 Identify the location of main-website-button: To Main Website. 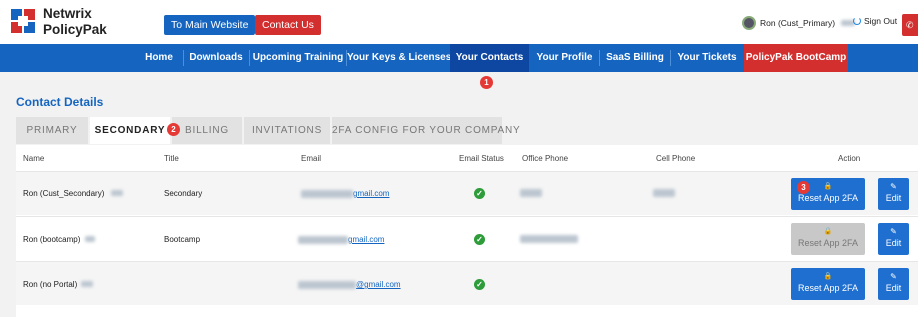
(210, 25).